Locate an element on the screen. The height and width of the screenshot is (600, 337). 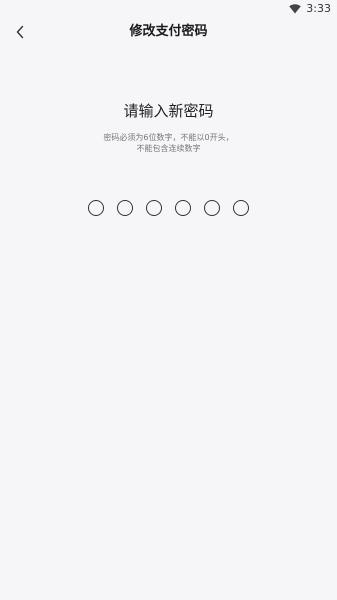
status-bar: 3:33 is located at coordinates (168, 9).